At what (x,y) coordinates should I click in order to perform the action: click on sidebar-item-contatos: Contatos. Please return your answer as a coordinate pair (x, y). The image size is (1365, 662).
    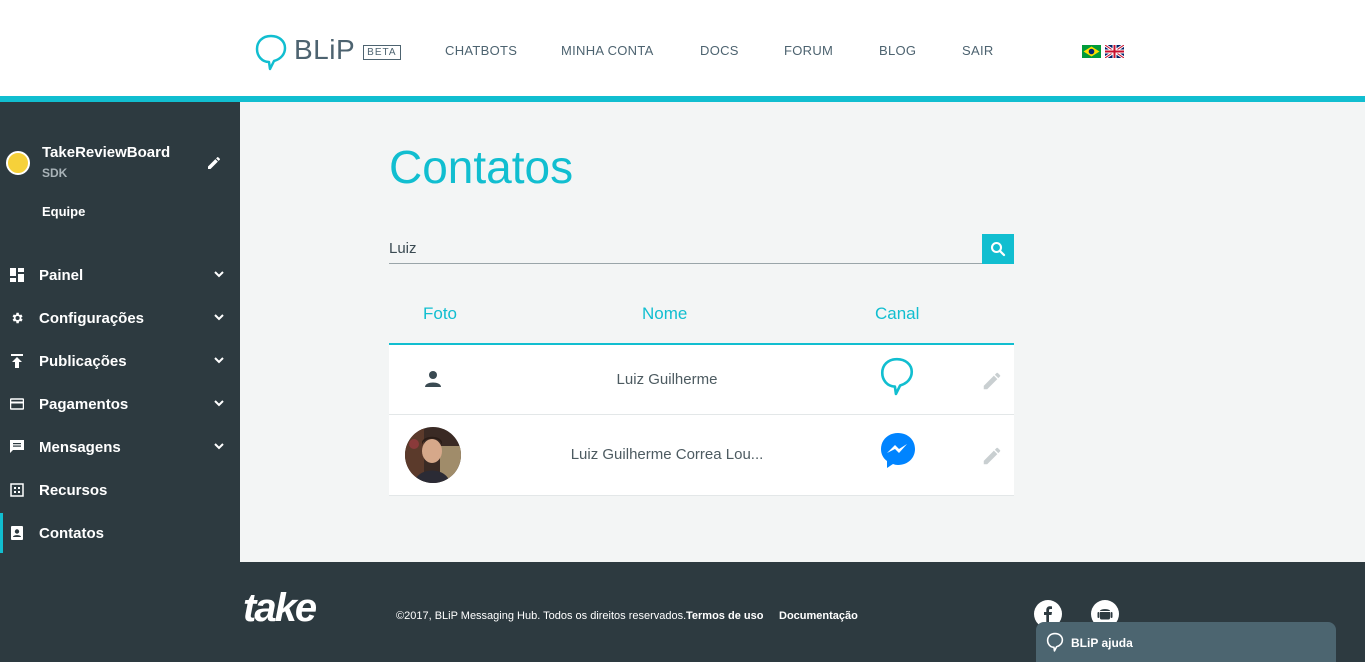
    Looking at the image, I should click on (120, 533).